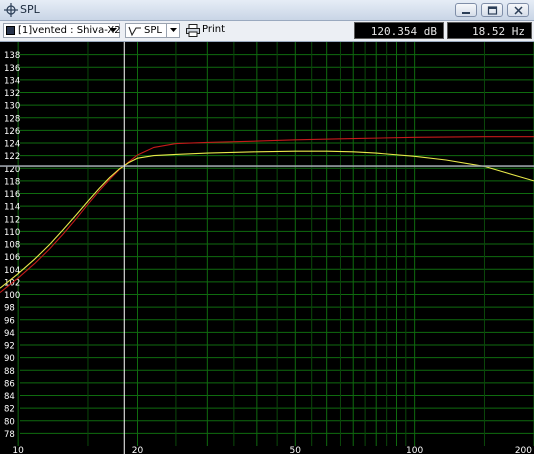 The height and width of the screenshot is (454, 534). What do you see at coordinates (9, 422) in the screenshot?
I see `y-tick-label: 80` at bounding box center [9, 422].